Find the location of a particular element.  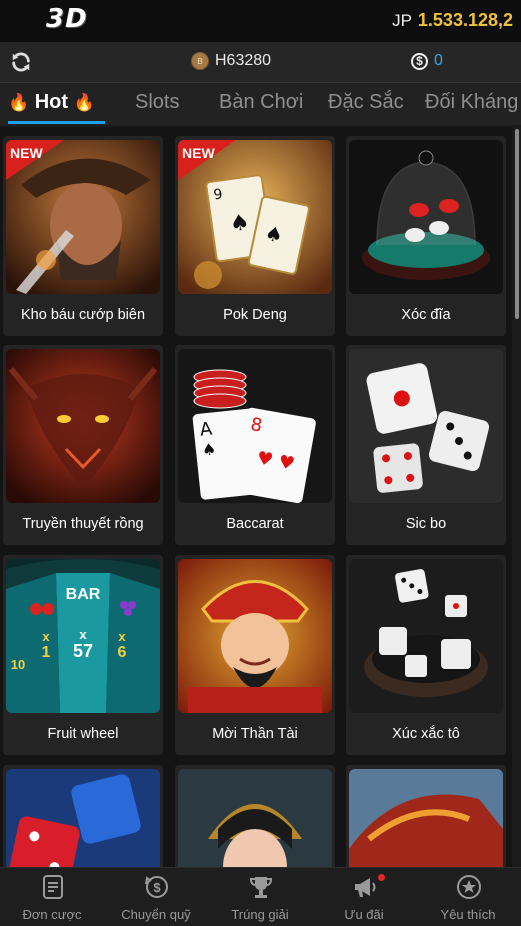

trophy-icon is located at coordinates (261, 887).